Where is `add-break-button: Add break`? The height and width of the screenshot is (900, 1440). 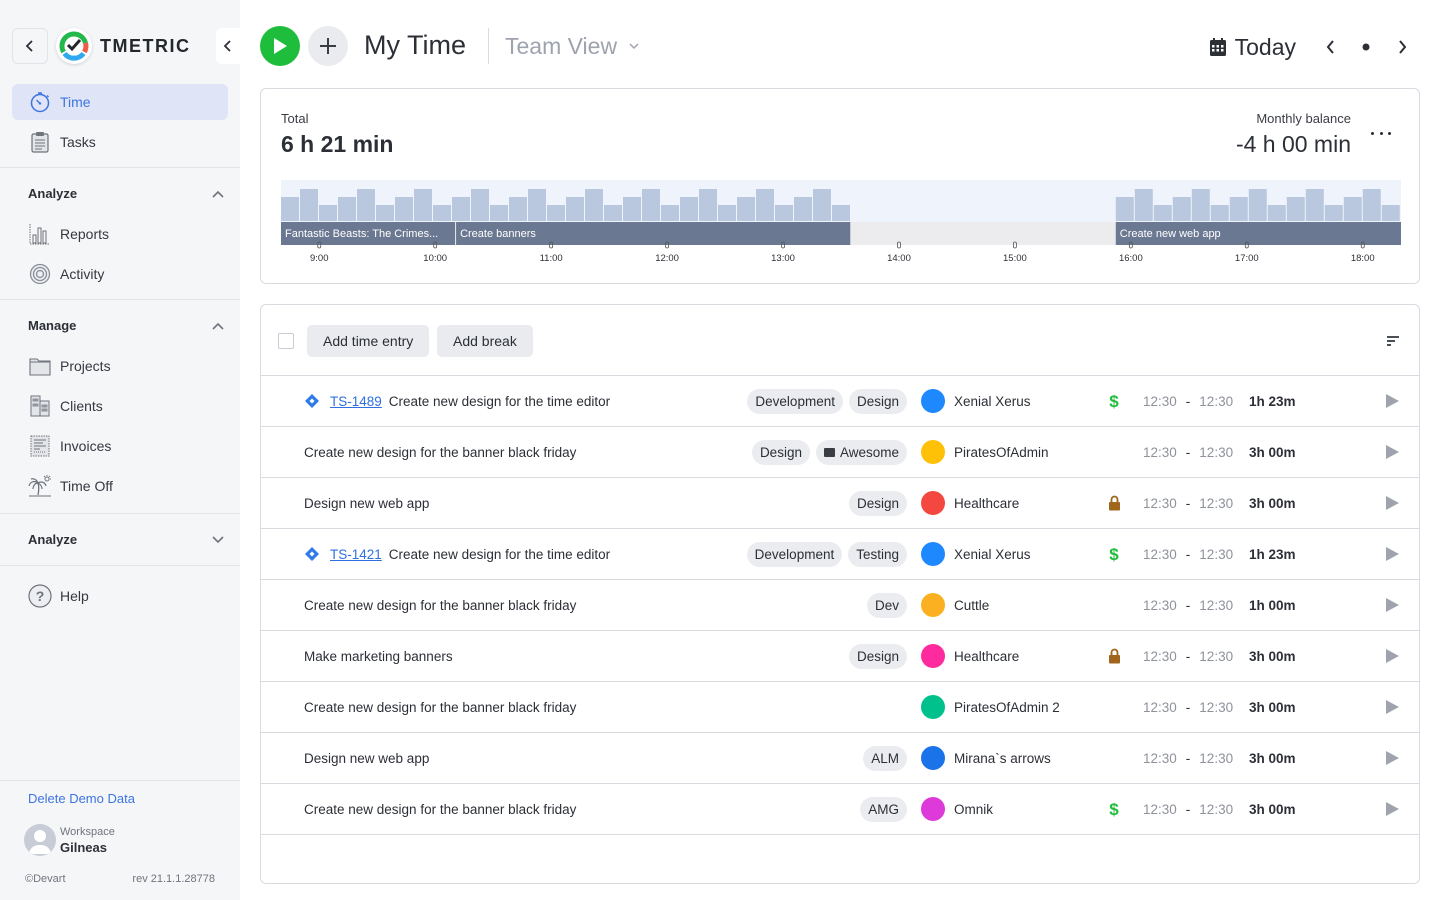
add-break-button: Add break is located at coordinates (485, 341).